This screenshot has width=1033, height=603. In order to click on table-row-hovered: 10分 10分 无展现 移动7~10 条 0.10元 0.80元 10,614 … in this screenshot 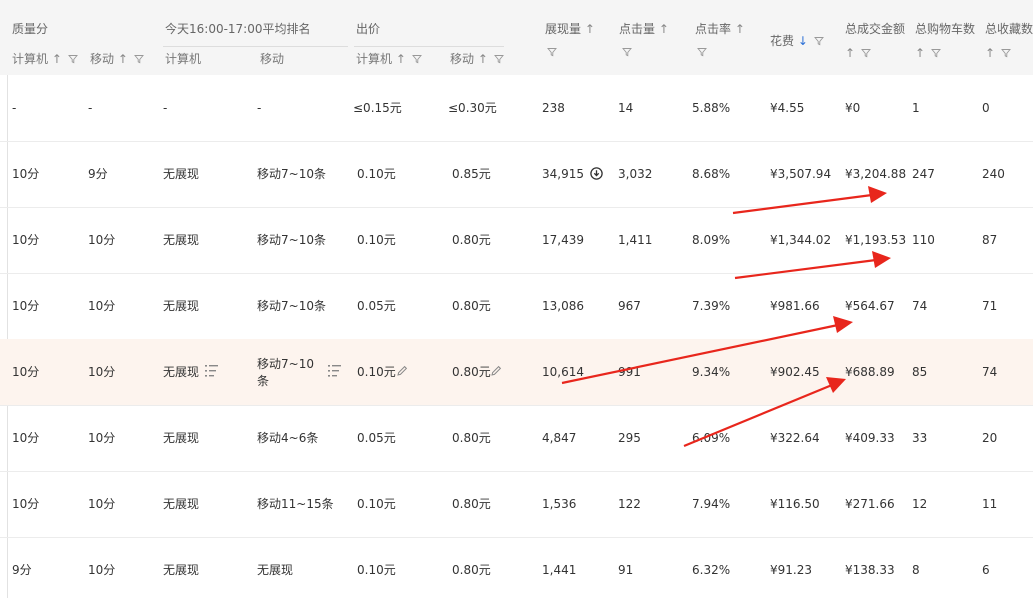, I will do `click(516, 372)`.